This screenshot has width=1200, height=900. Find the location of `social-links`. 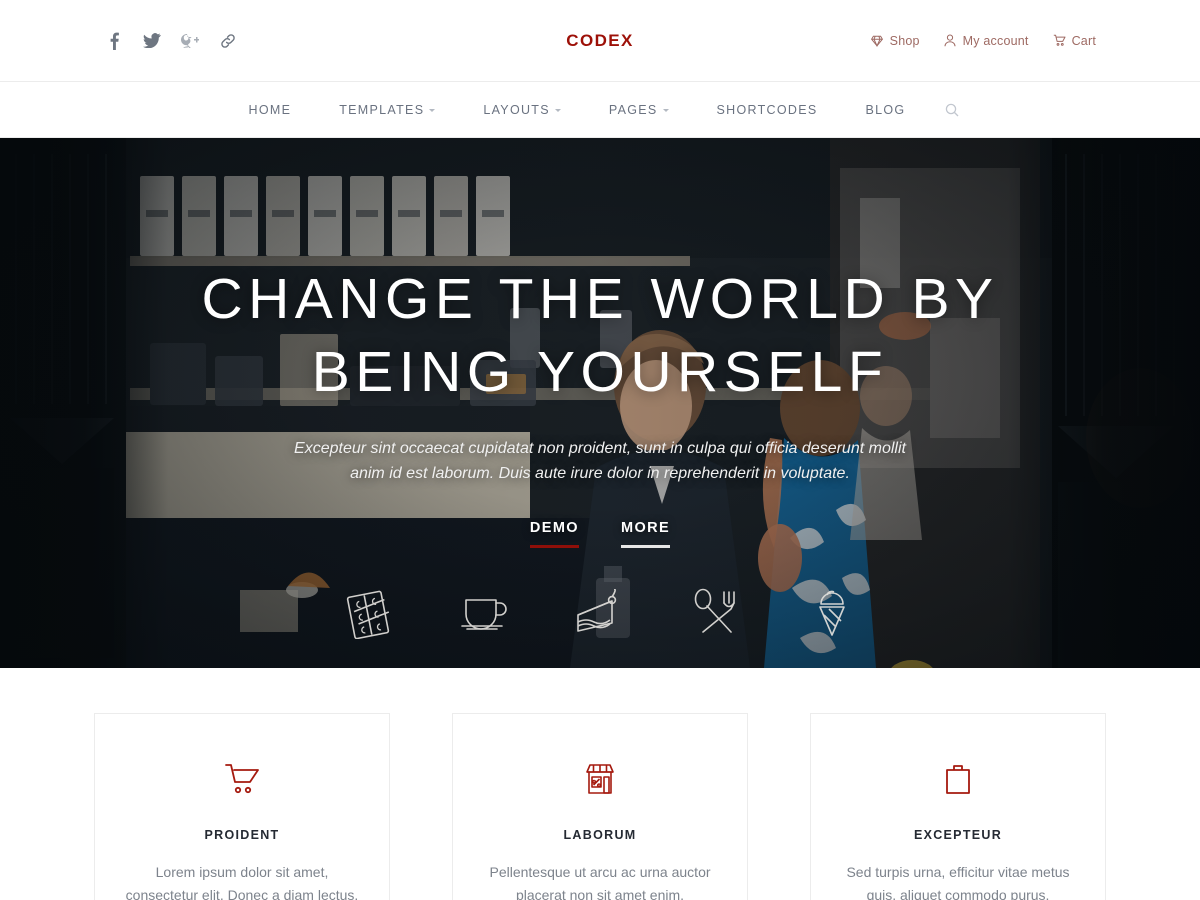

social-links is located at coordinates (171, 40).